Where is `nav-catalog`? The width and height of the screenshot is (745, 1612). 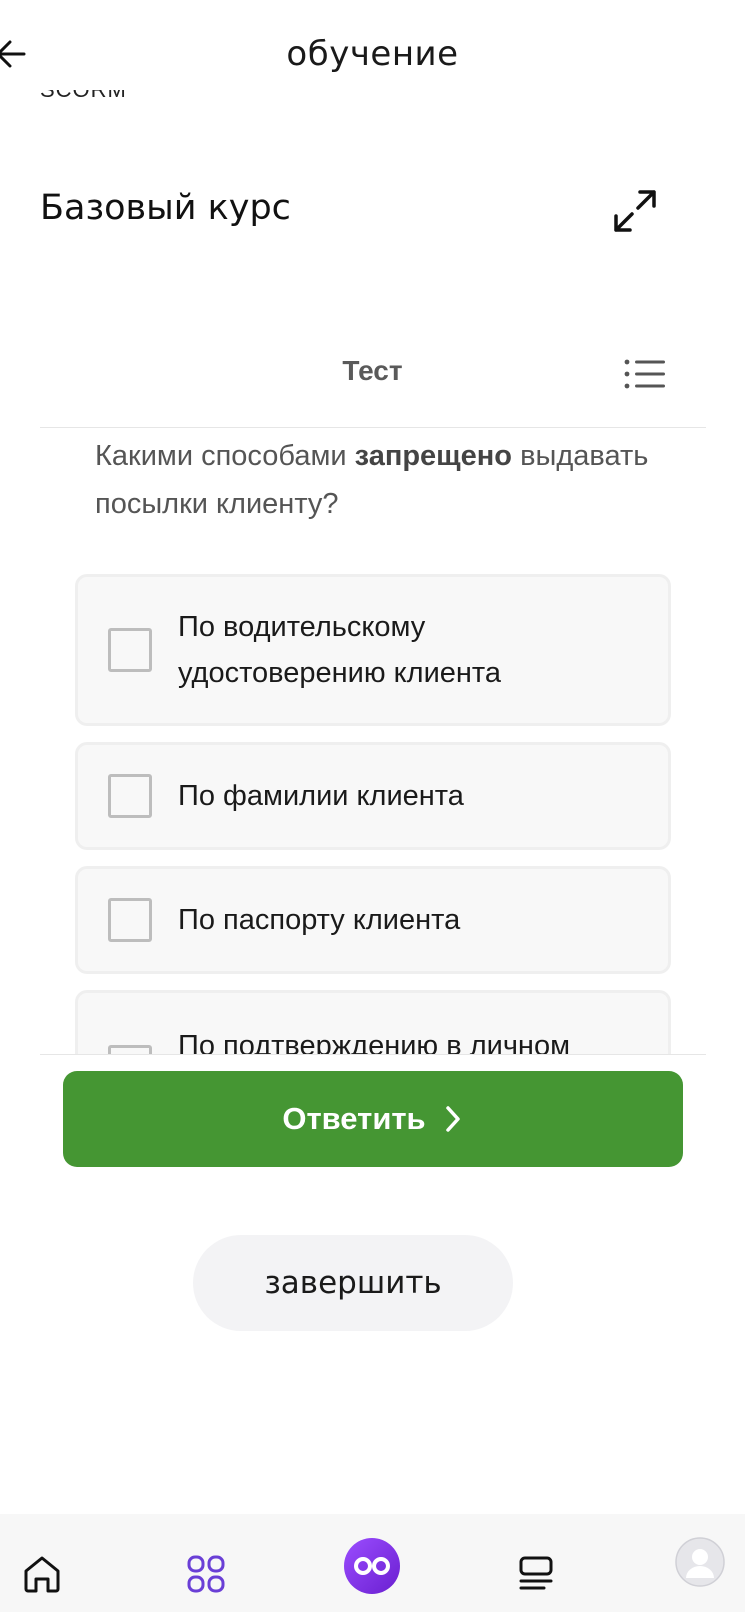 nav-catalog is located at coordinates (206, 1574).